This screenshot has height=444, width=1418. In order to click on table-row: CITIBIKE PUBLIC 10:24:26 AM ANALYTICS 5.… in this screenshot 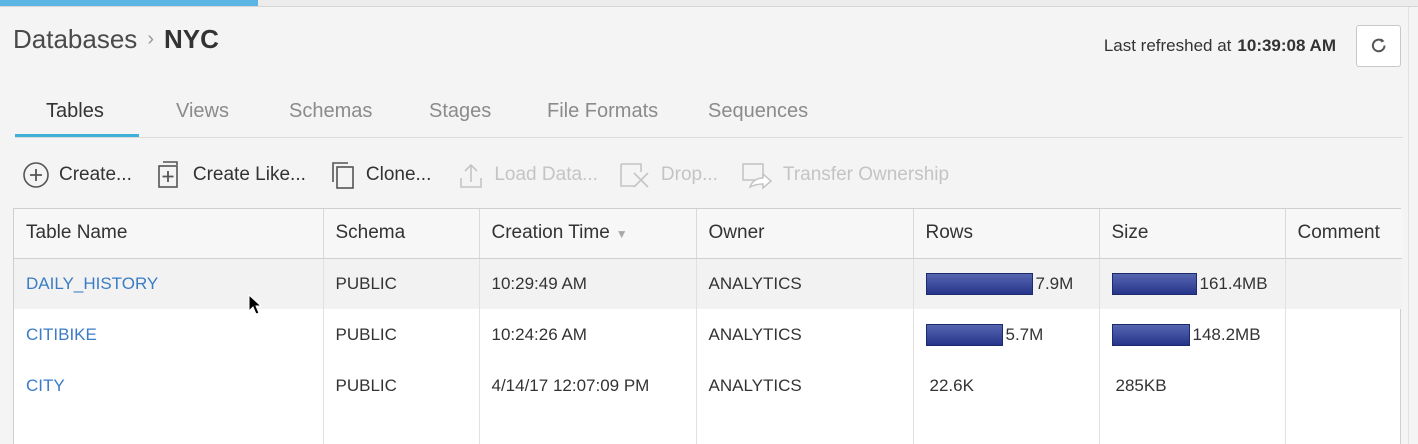, I will do `click(708, 334)`.